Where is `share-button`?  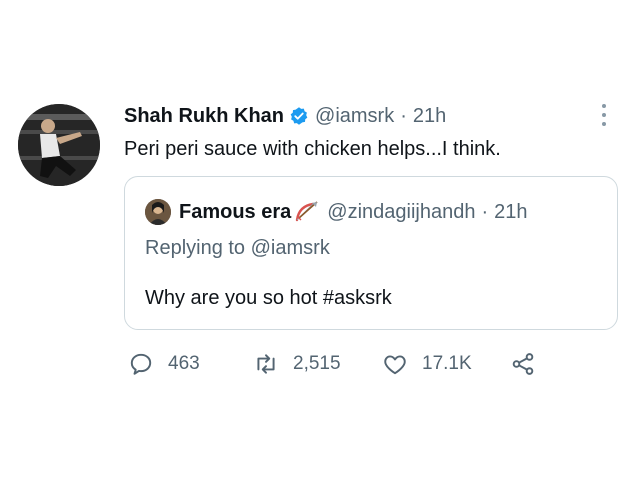 share-button is located at coordinates (523, 364).